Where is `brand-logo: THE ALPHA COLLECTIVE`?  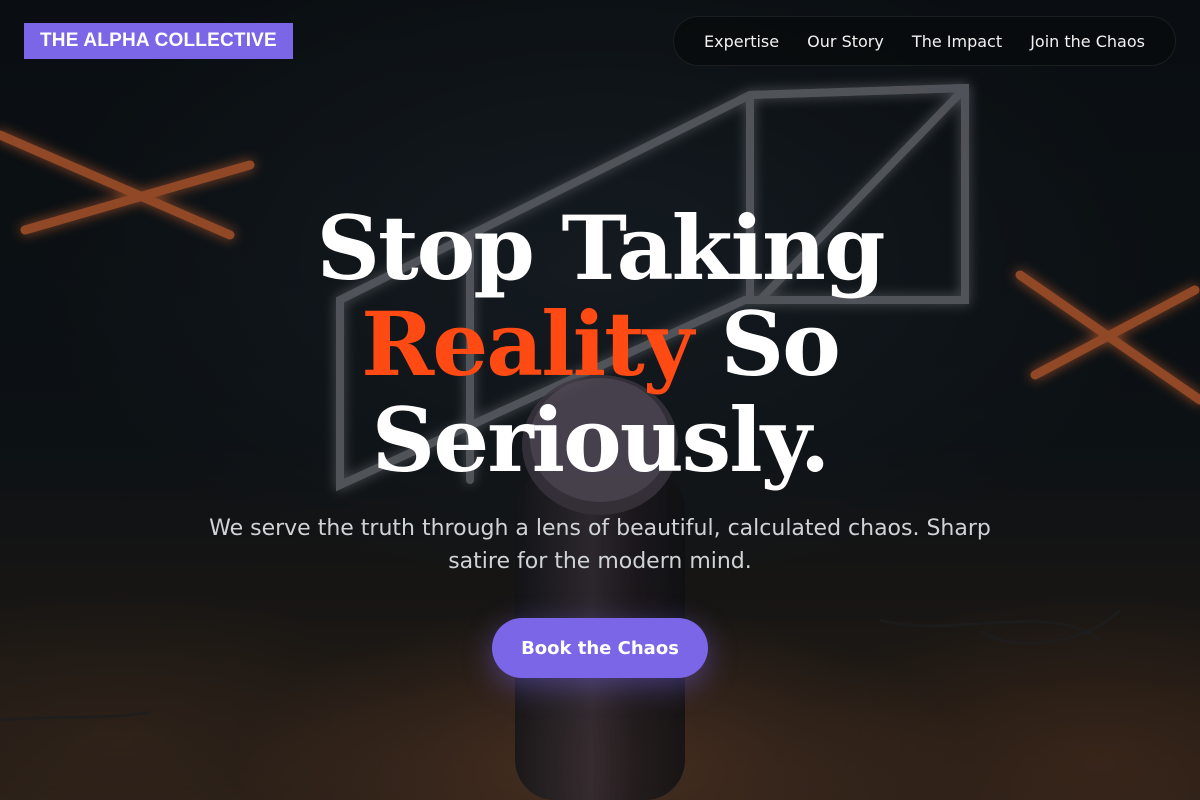
brand-logo: THE ALPHA COLLECTIVE is located at coordinates (158, 41).